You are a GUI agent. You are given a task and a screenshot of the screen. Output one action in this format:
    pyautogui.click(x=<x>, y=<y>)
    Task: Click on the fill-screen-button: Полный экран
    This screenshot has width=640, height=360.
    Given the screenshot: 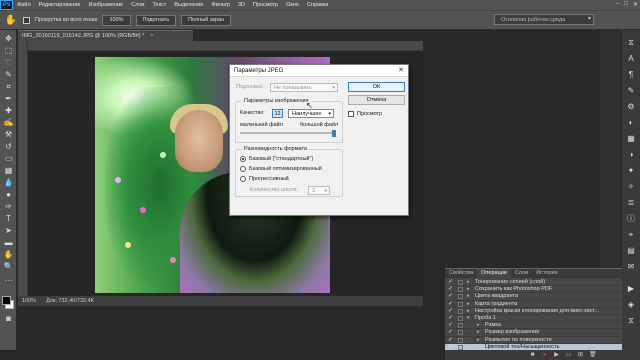 What is the action you would take?
    pyautogui.click(x=206, y=20)
    